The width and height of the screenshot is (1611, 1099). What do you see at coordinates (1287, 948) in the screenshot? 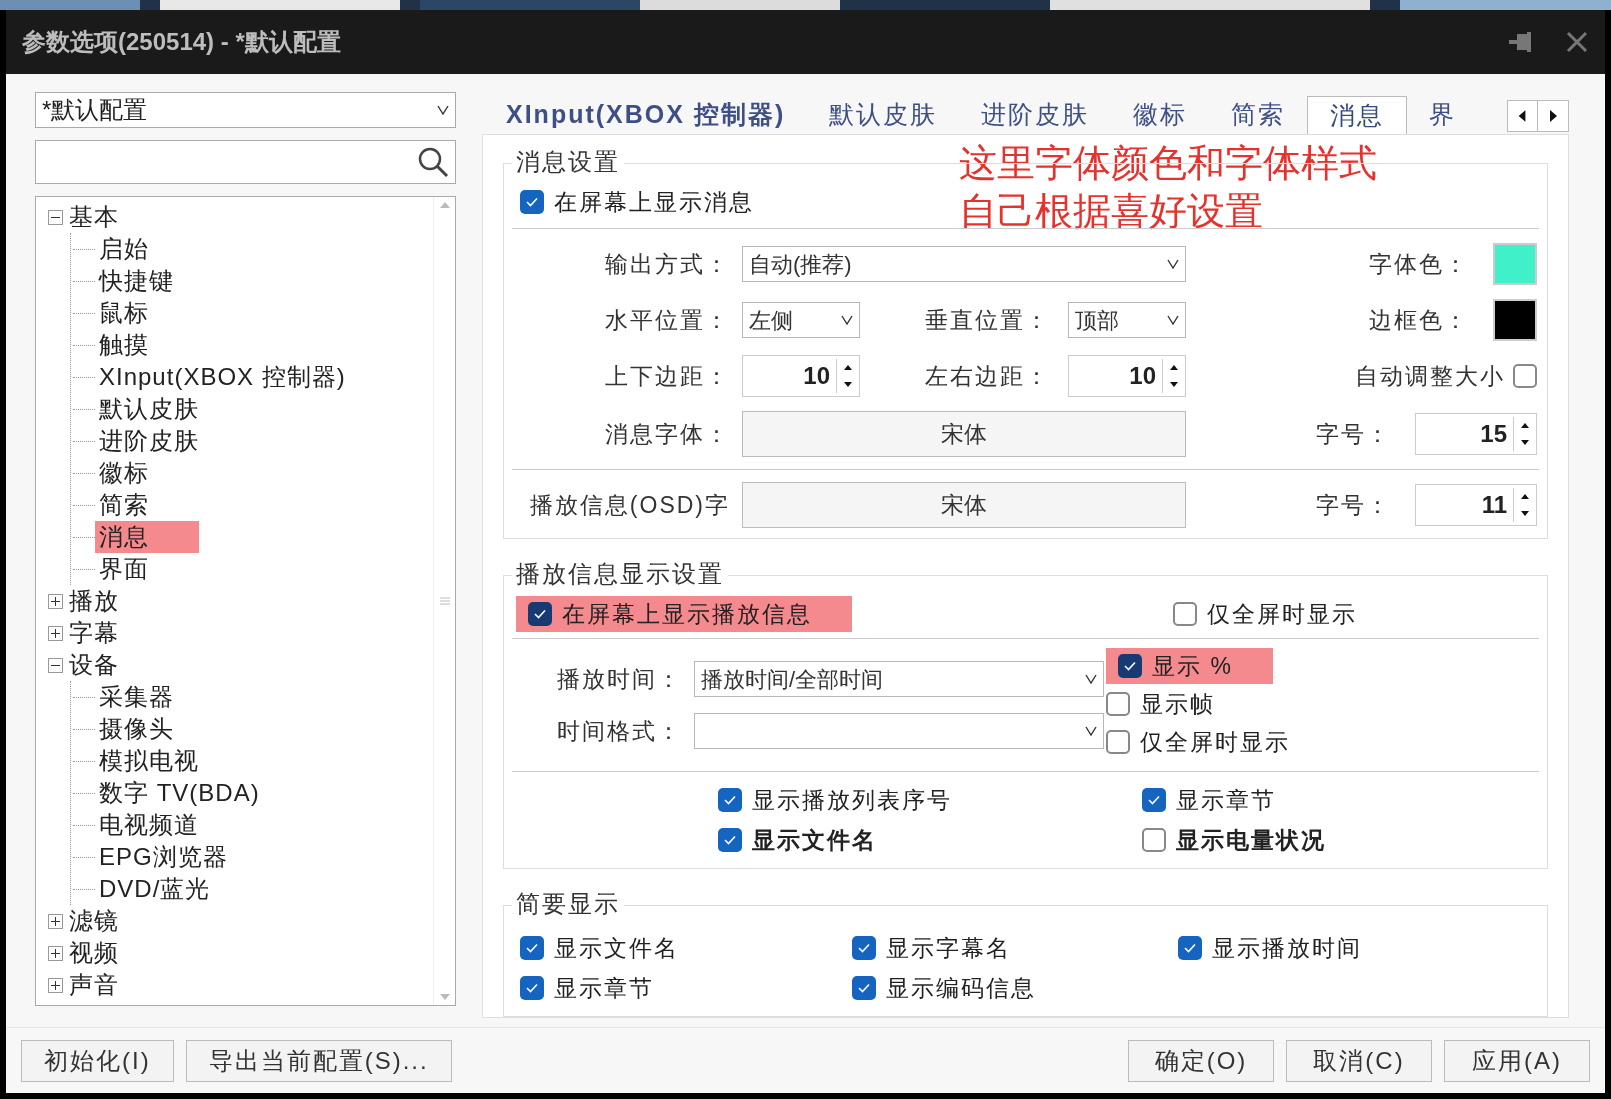
I see `checkbox-label: 显示播放时间` at bounding box center [1287, 948].